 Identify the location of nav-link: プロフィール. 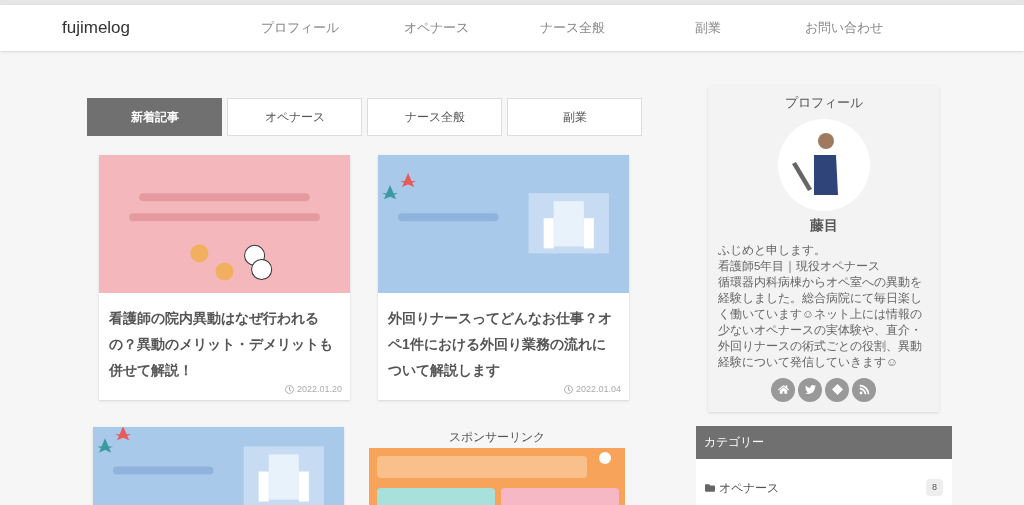
(300, 28).